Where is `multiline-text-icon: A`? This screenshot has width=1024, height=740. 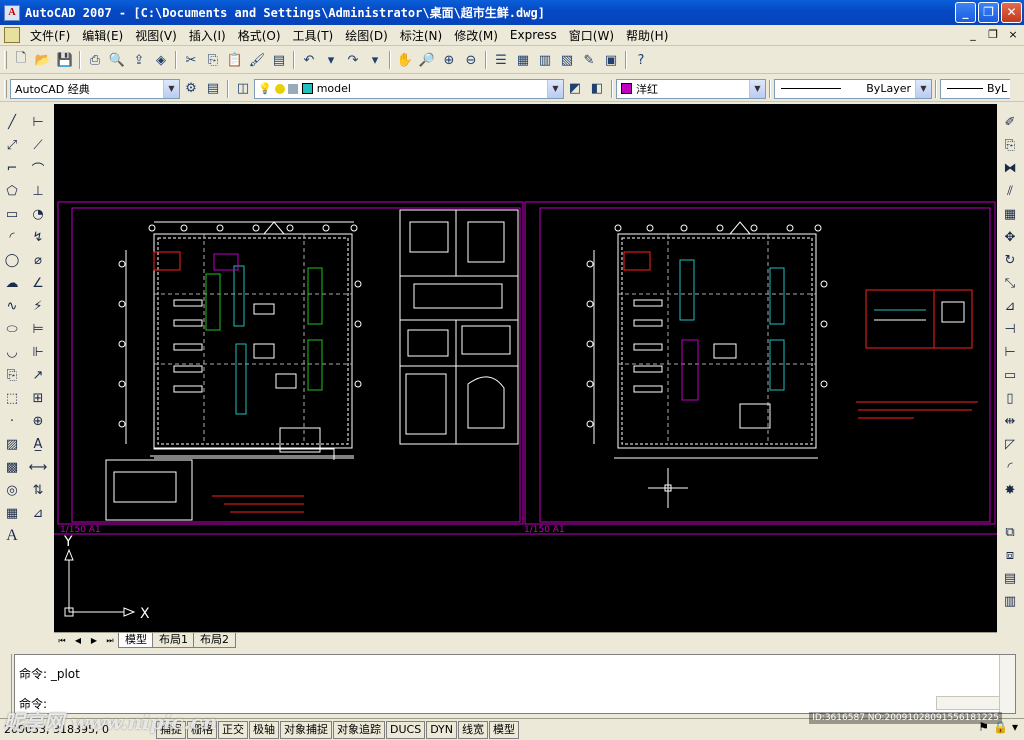
multiline-text-icon: A is located at coordinates (12, 536).